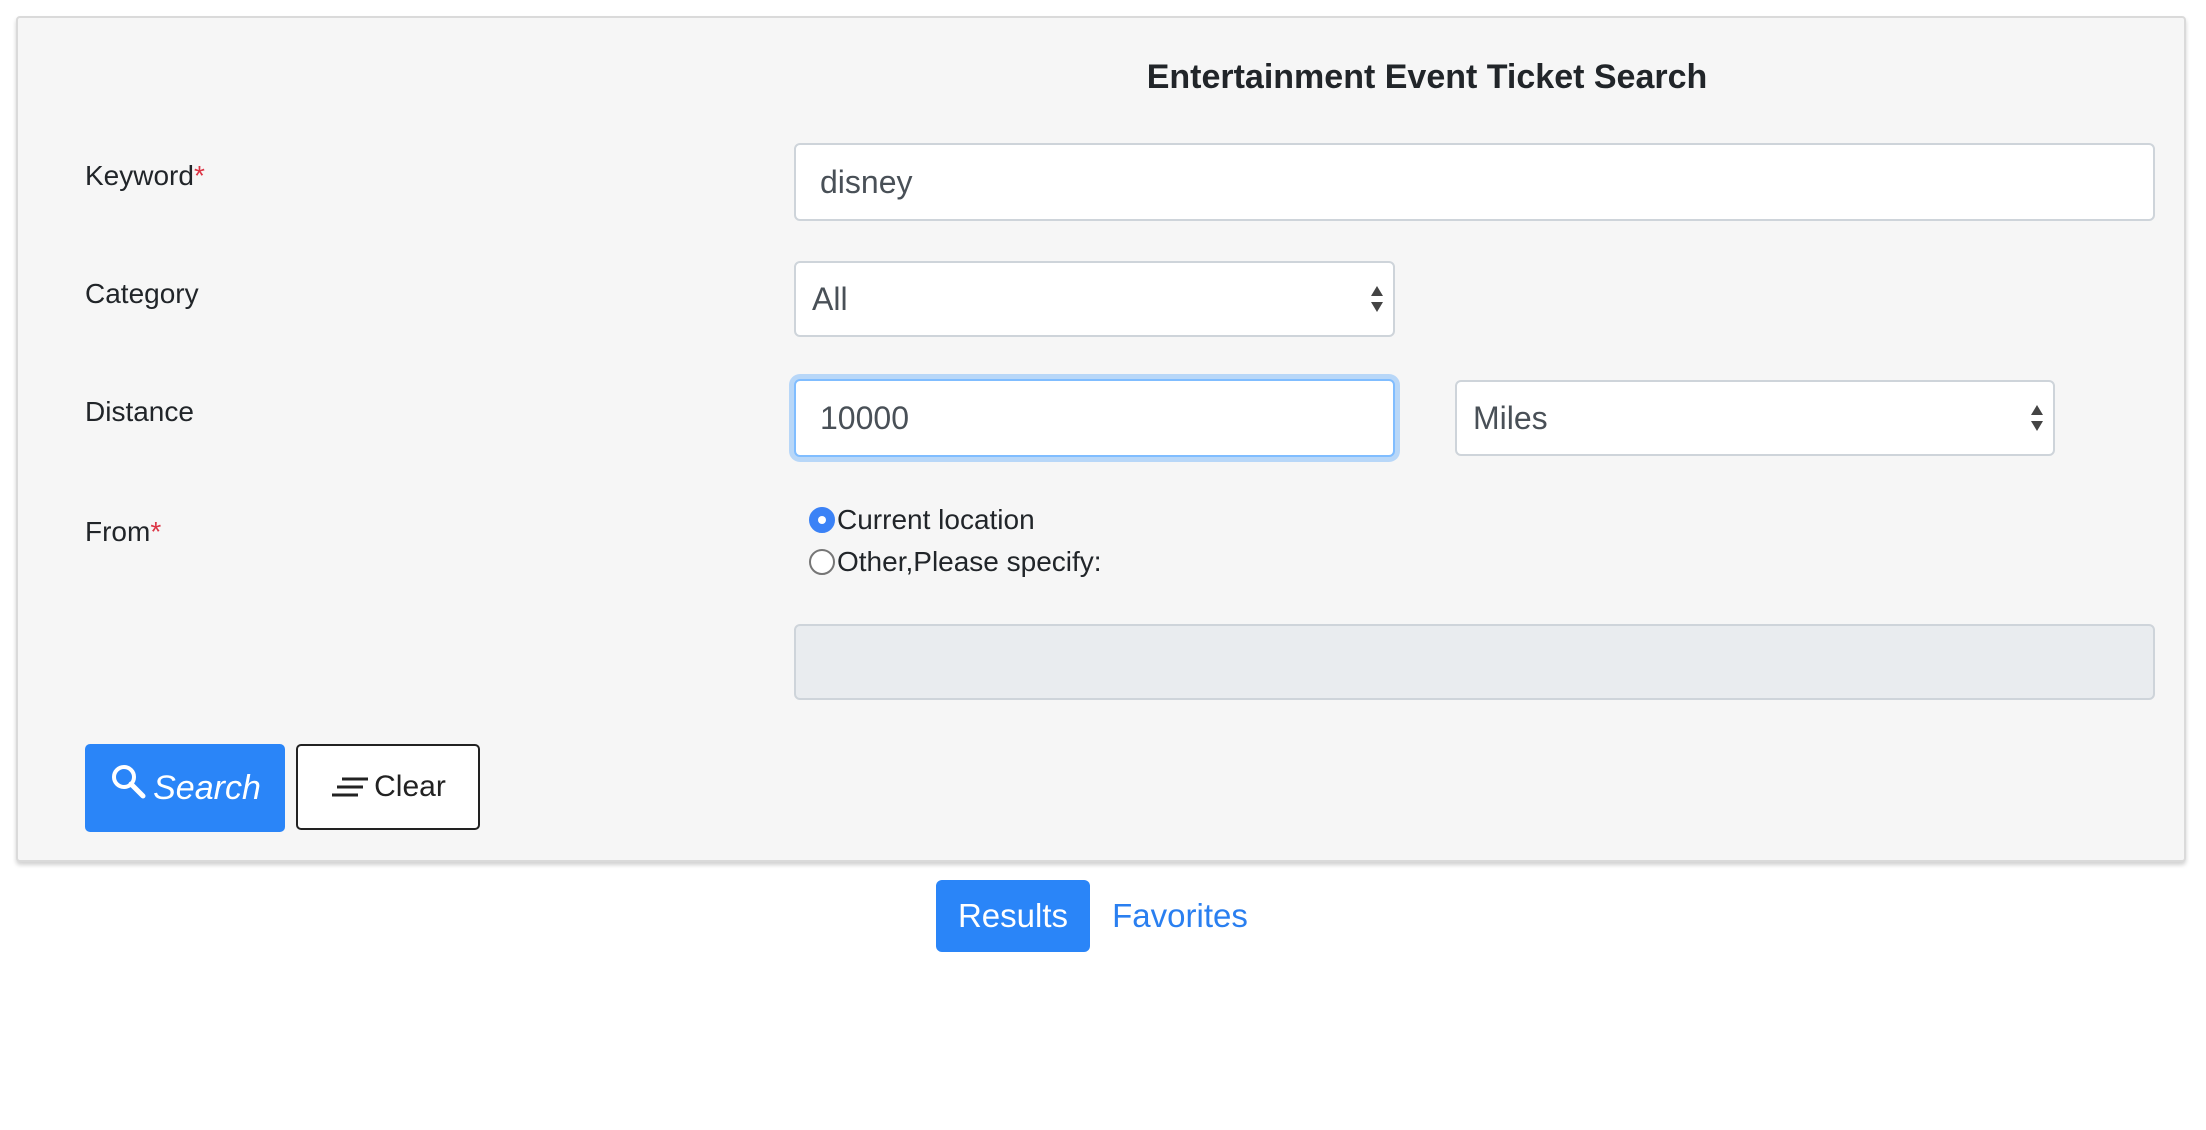 The image size is (2206, 1130). I want to click on clear-button: Clear, so click(388, 787).